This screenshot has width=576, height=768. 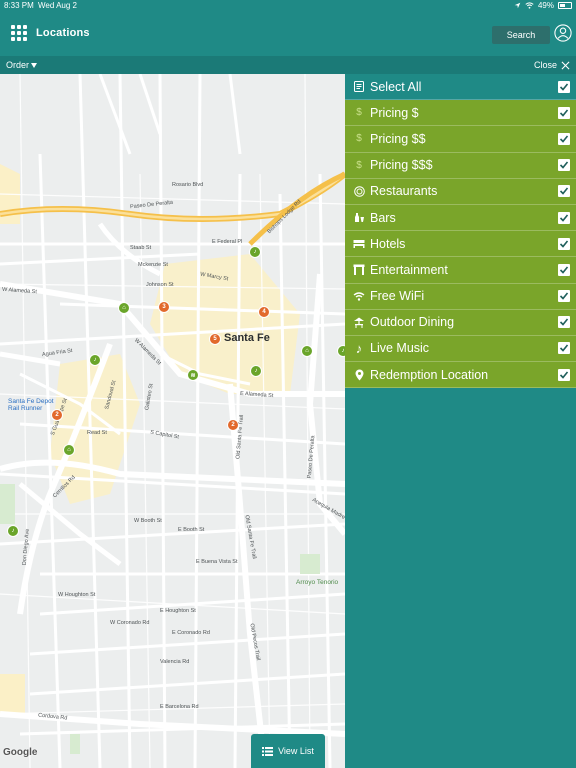 I want to click on close-icon, so click(x=565, y=65).